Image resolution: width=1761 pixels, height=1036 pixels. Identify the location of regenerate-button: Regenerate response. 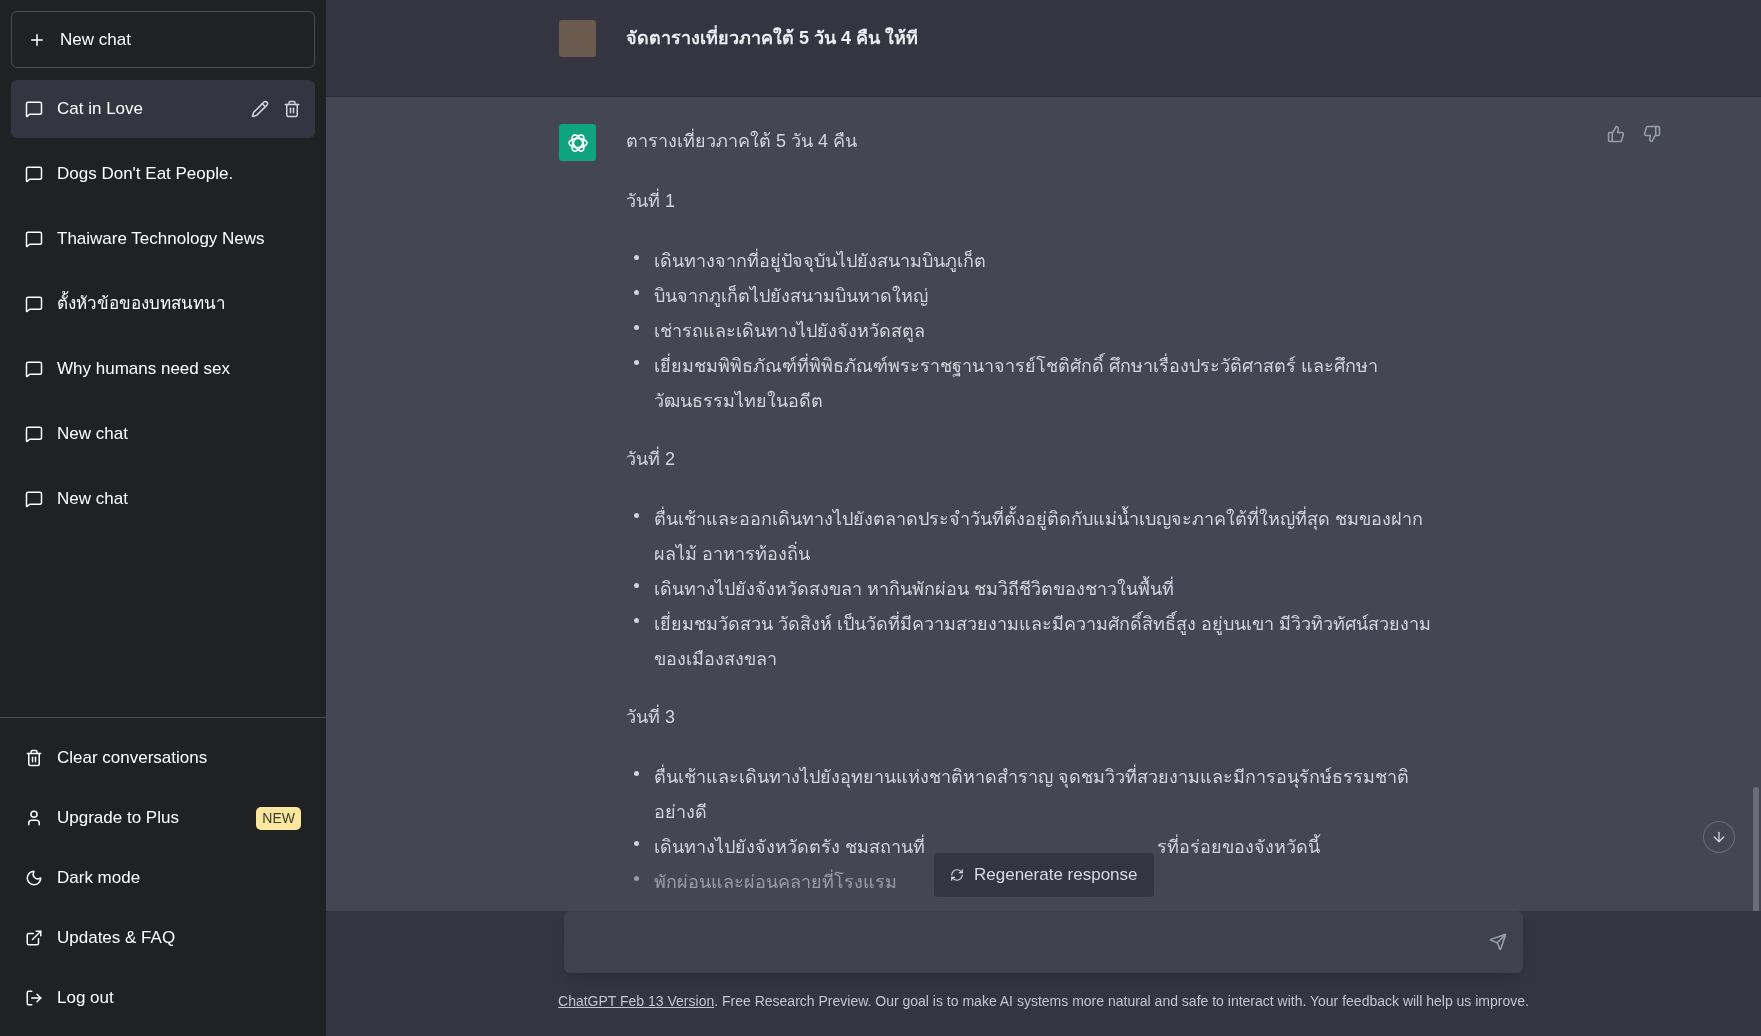
(1044, 875).